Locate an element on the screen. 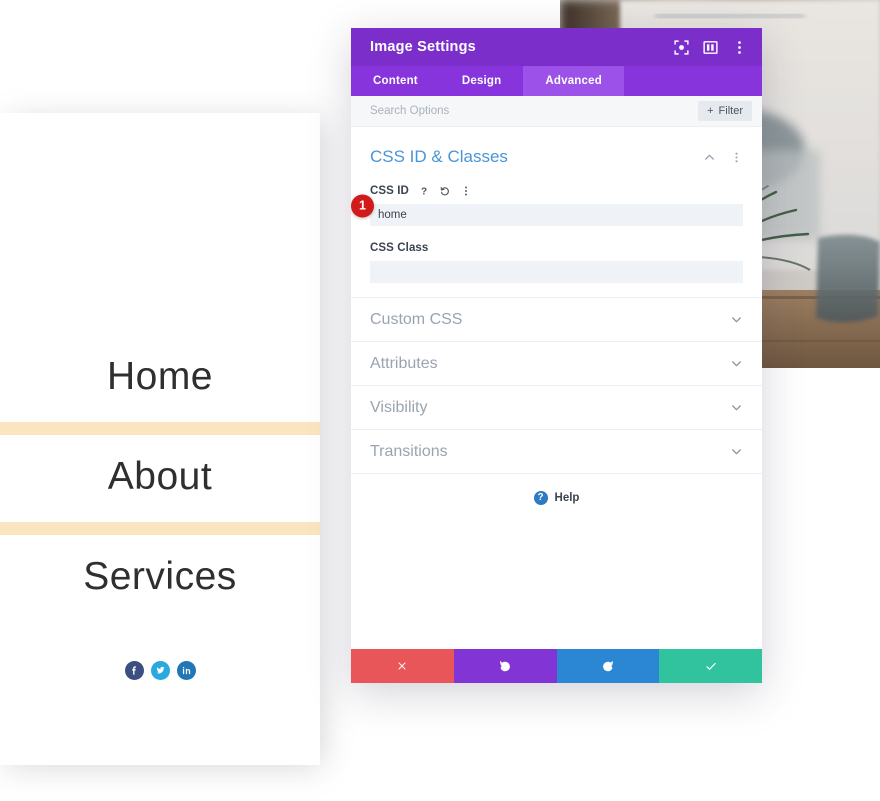 This screenshot has width=880, height=801. filter-button-label: Filter is located at coordinates (730, 111).